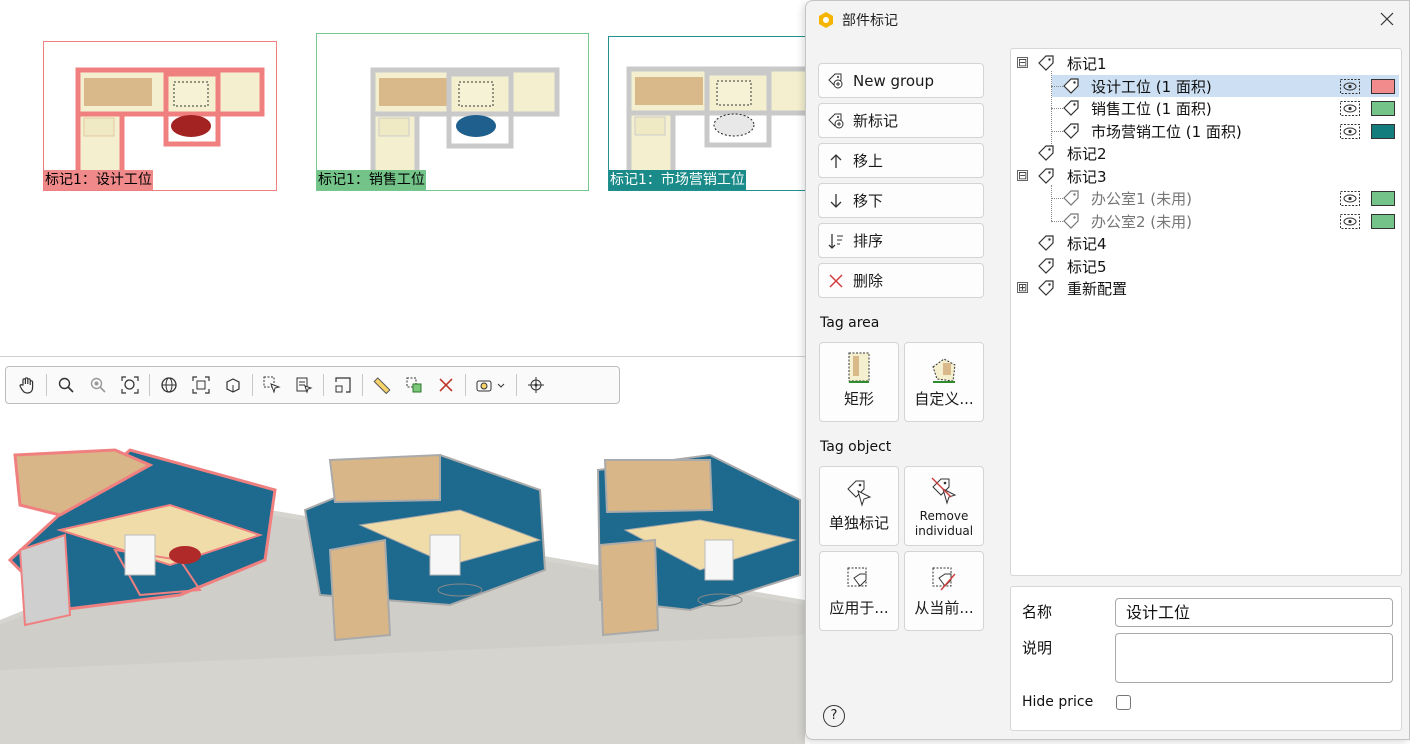 This screenshot has height=744, width=1410. Describe the element at coordinates (382, 385) in the screenshot. I see `measure-icon` at that location.